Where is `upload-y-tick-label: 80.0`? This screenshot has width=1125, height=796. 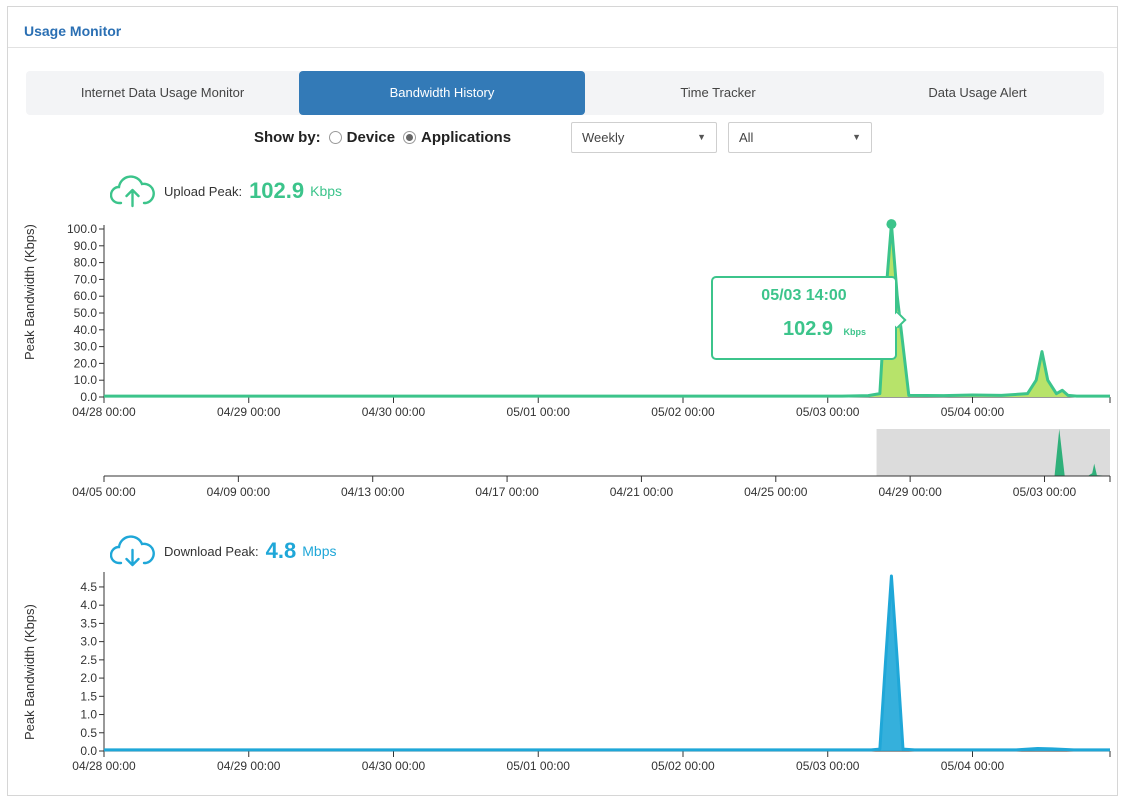
upload-y-tick-label: 80.0 is located at coordinates (86, 263).